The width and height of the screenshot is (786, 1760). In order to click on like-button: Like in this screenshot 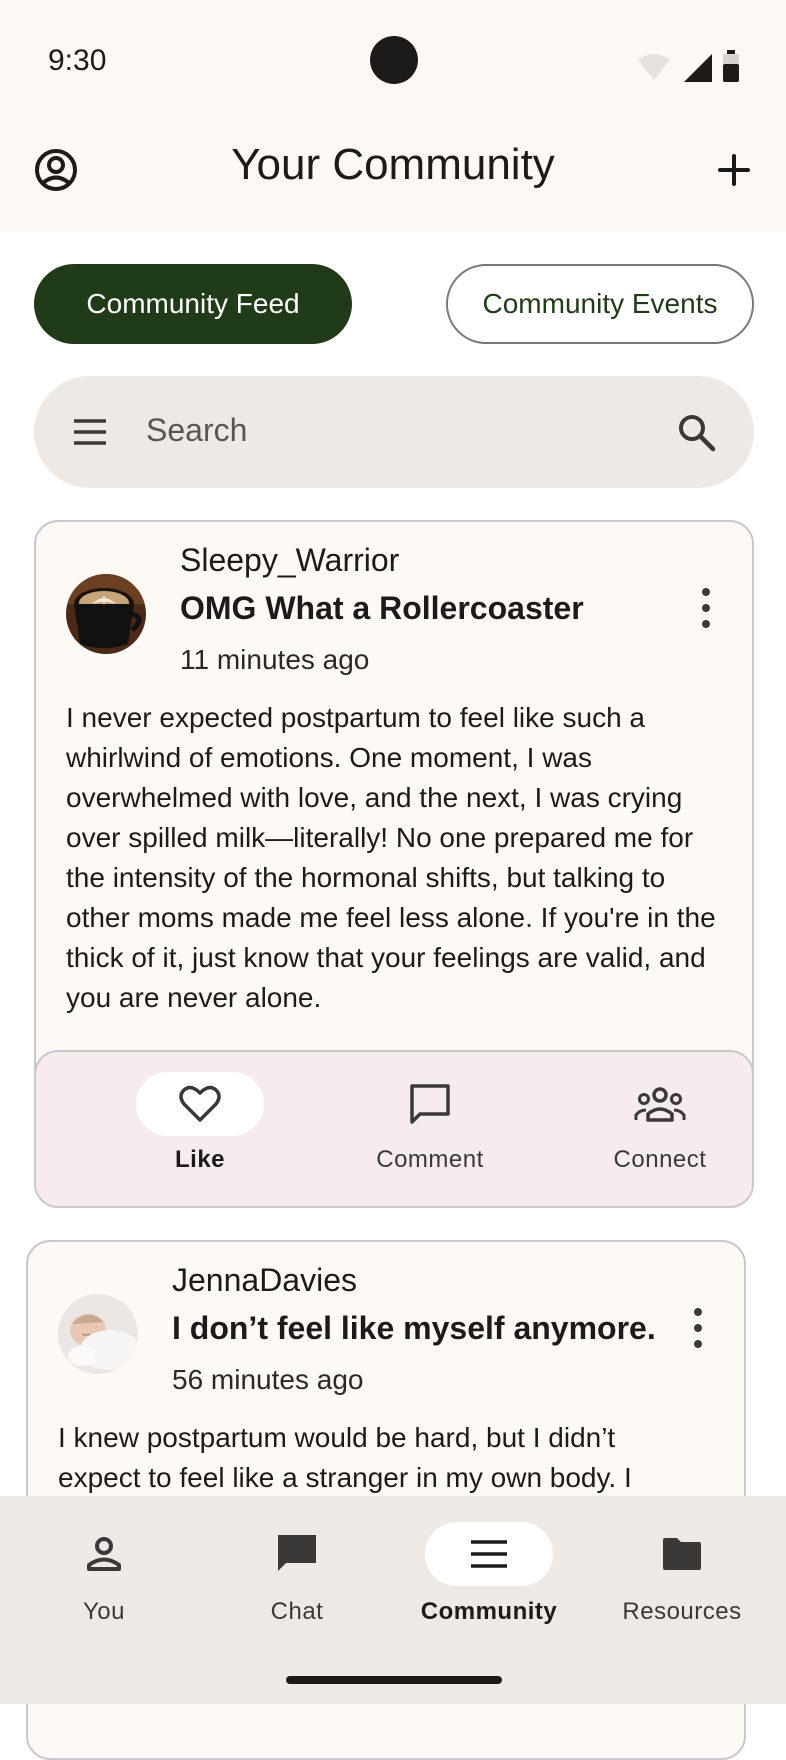, I will do `click(200, 1123)`.